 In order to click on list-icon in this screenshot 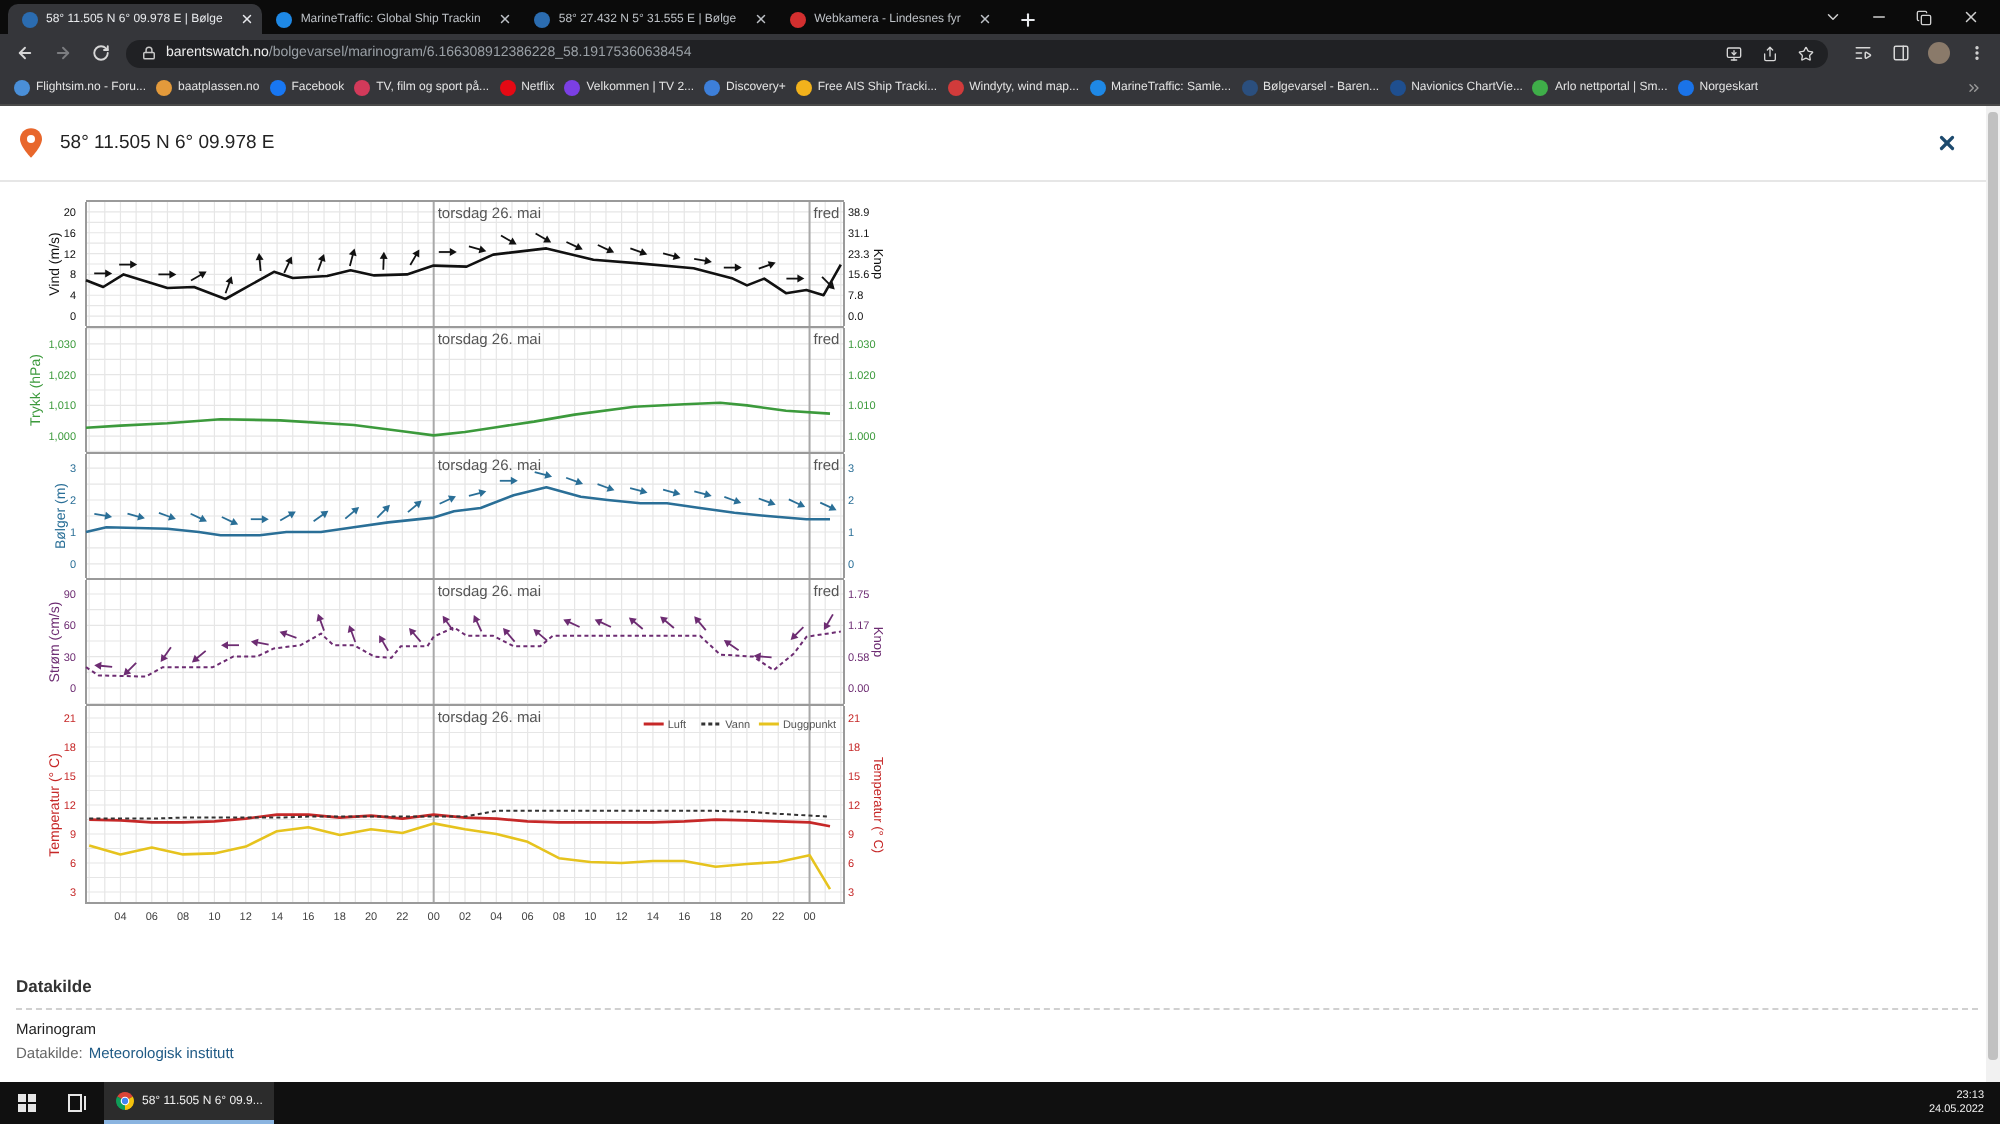, I will do `click(1862, 53)`.